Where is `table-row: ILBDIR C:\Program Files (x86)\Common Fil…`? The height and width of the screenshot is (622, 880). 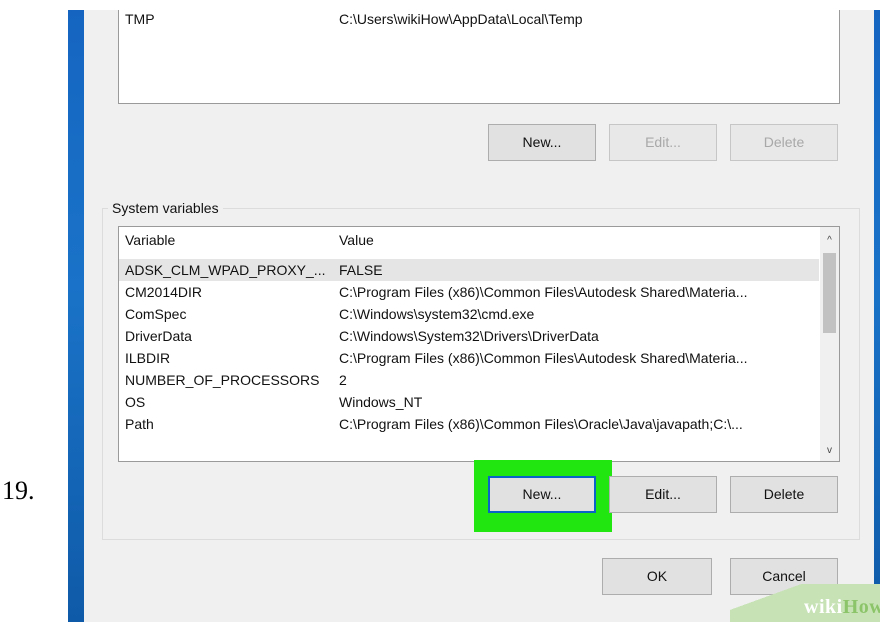 table-row: ILBDIR C:\Program Files (x86)\Common Fil… is located at coordinates (469, 358).